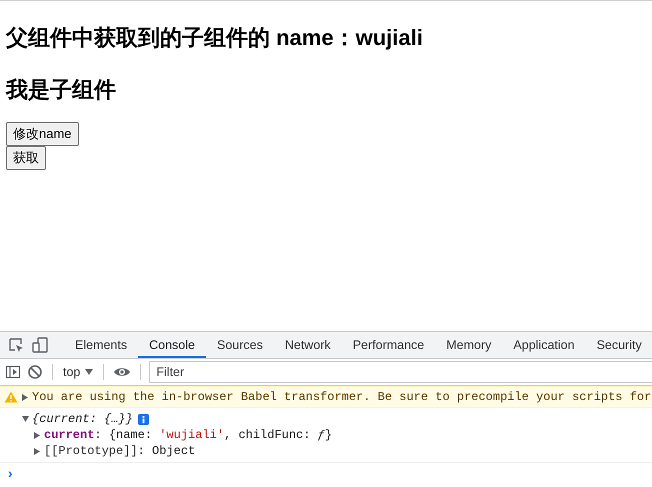 The image size is (652, 487). Describe the element at coordinates (342, 397) in the screenshot. I see `warning-text: You are using the in-browser Babel transformer. Be sure to precompile your scripts for` at that location.